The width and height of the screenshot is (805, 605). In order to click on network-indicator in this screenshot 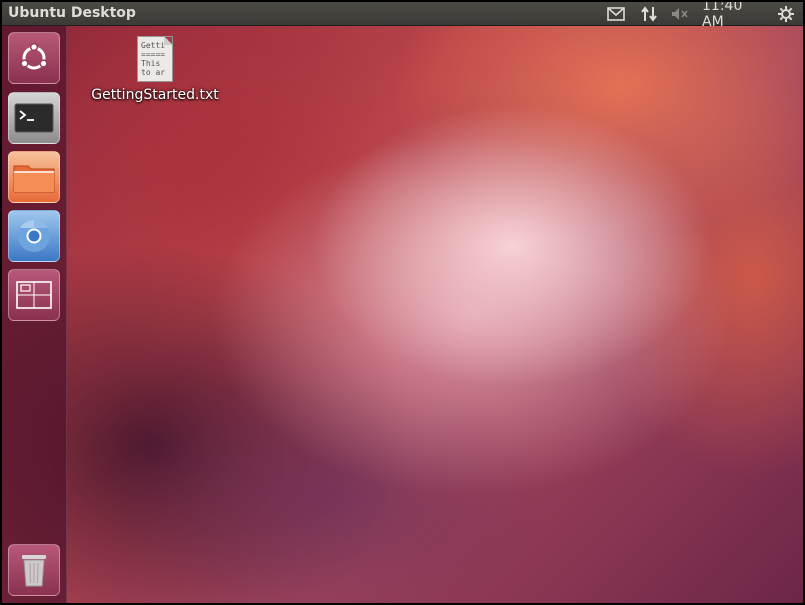, I will do `click(649, 14)`.